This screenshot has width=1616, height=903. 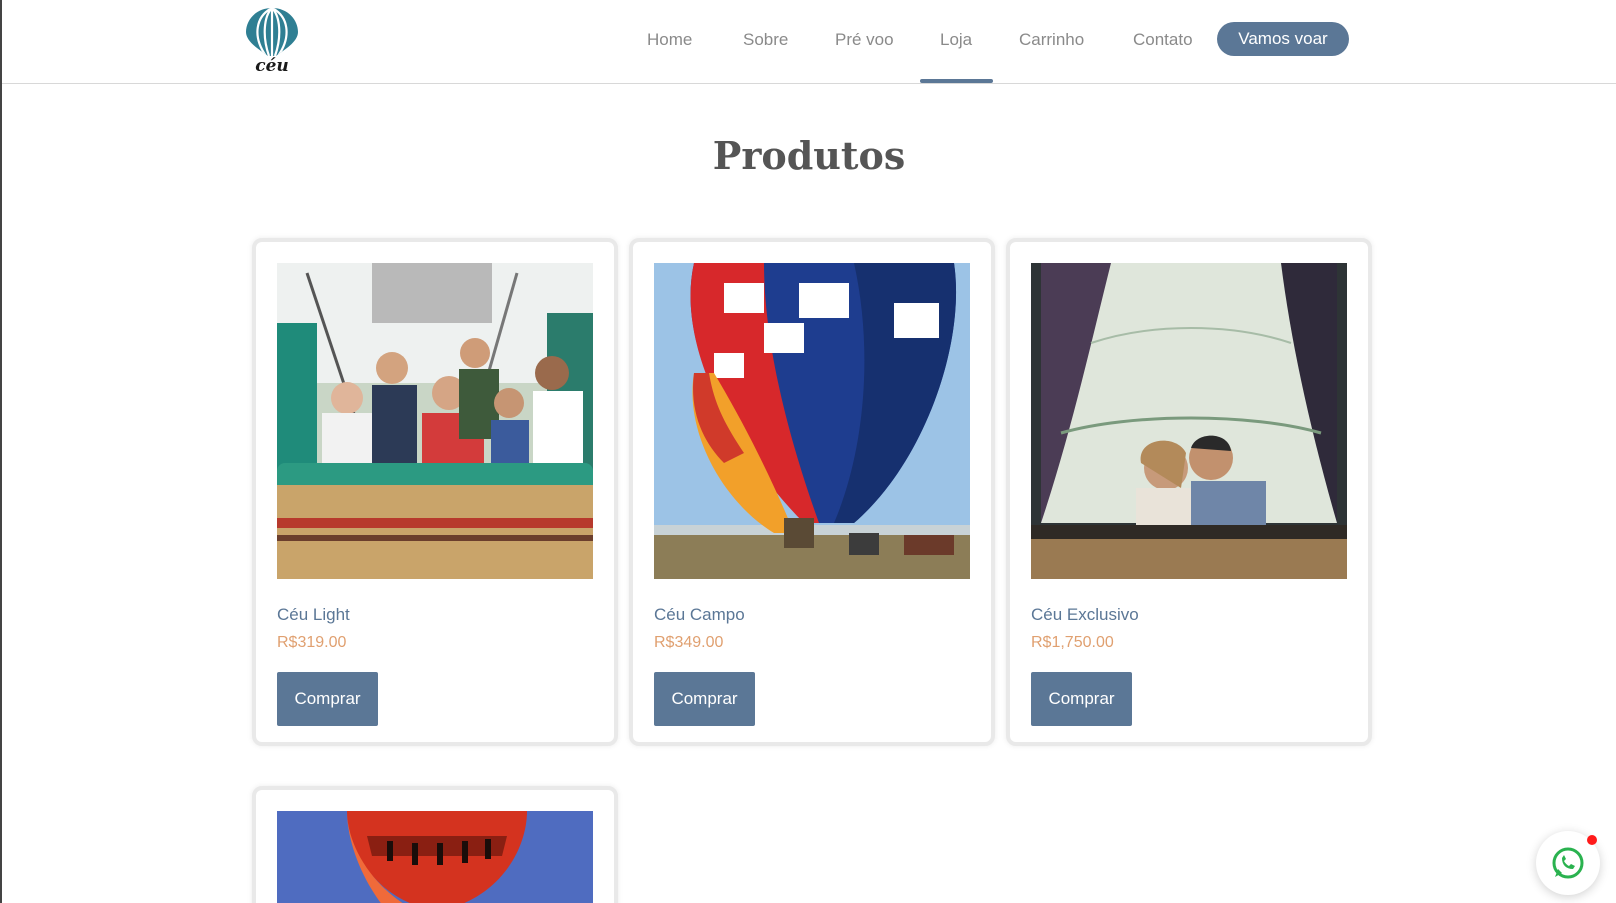 What do you see at coordinates (765, 40) in the screenshot?
I see `nav-sobre: Sobre` at bounding box center [765, 40].